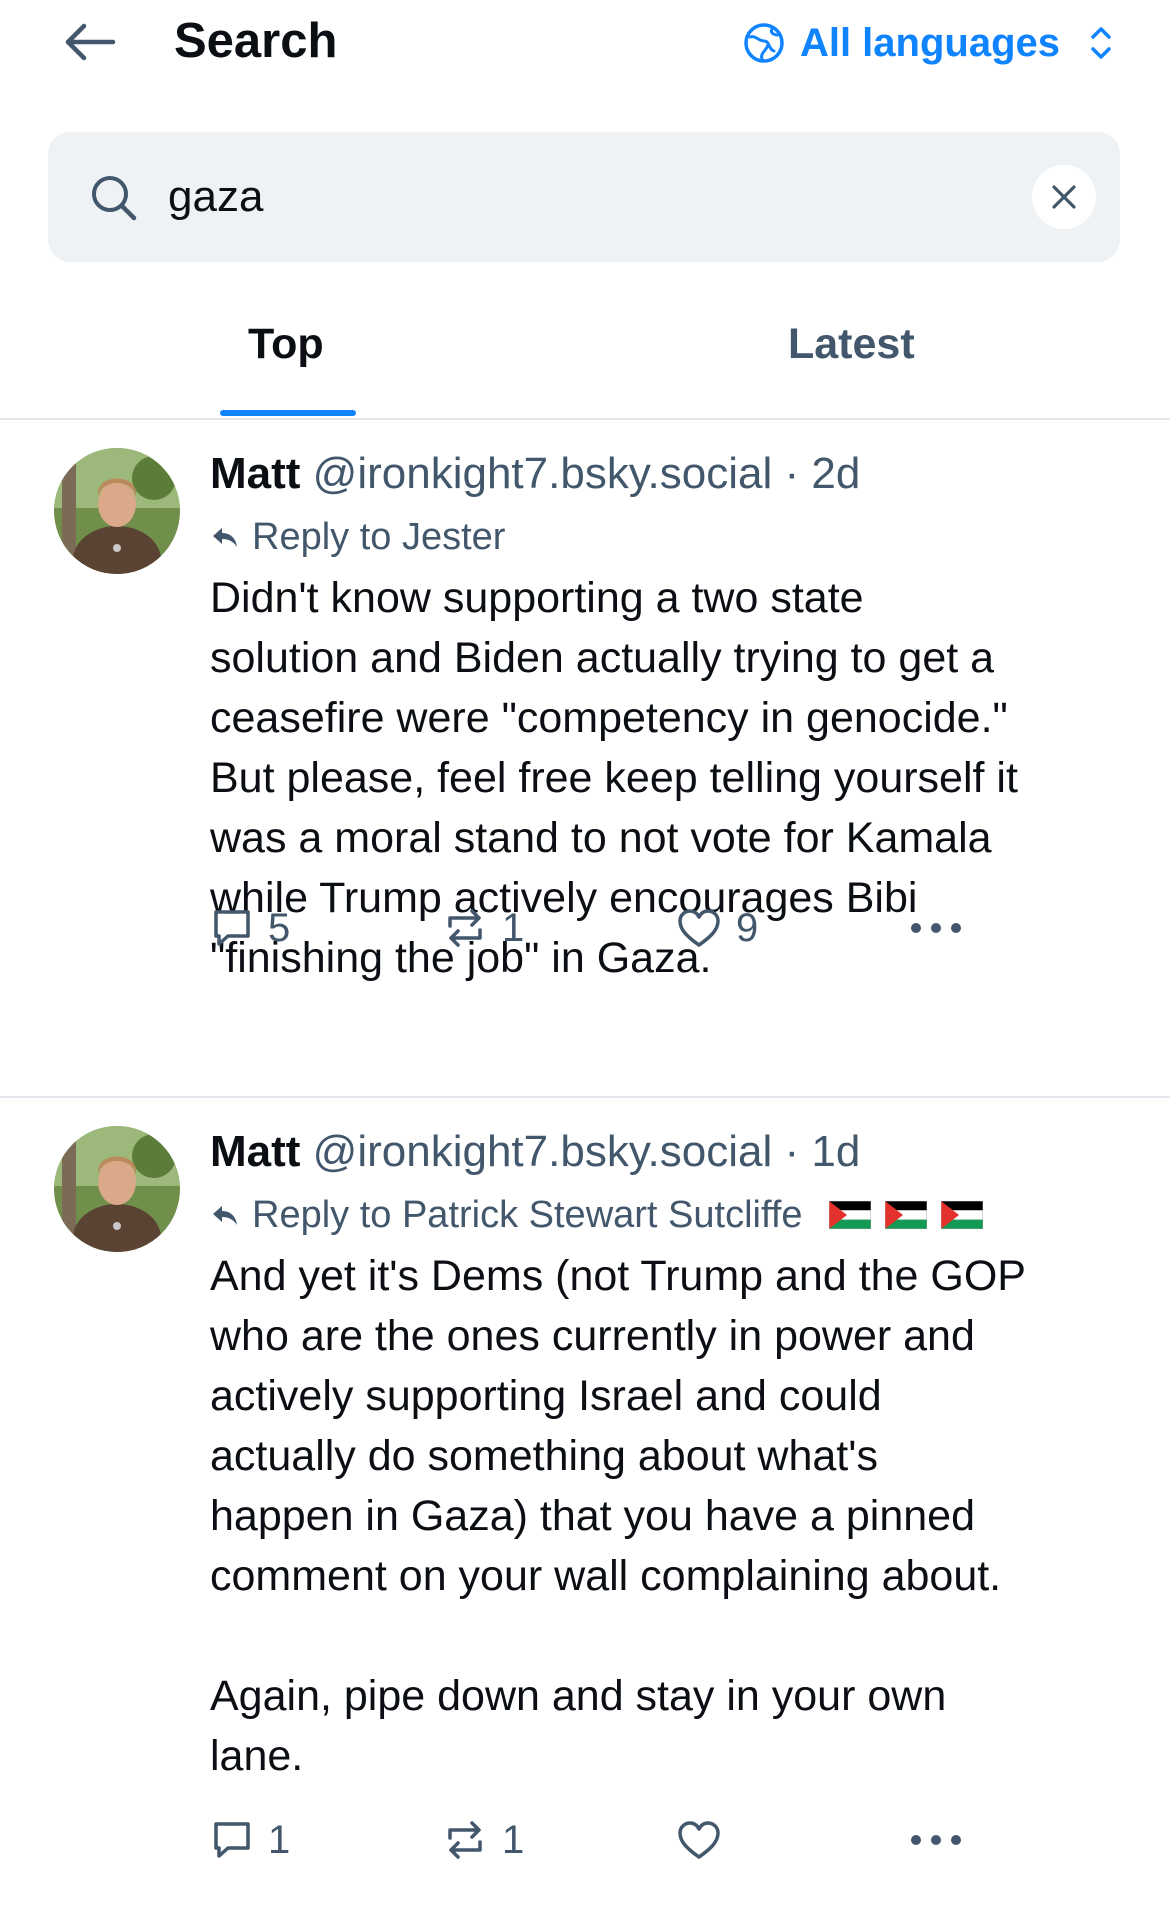 This screenshot has width=1170, height=1931. What do you see at coordinates (747, 927) in the screenshot?
I see `like-count: 9` at bounding box center [747, 927].